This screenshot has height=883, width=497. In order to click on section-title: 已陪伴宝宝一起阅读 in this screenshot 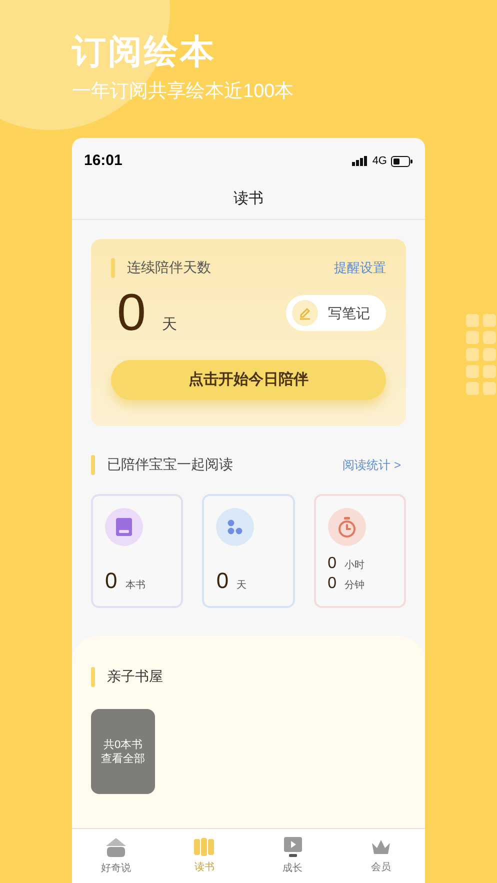, I will do `click(170, 464)`.